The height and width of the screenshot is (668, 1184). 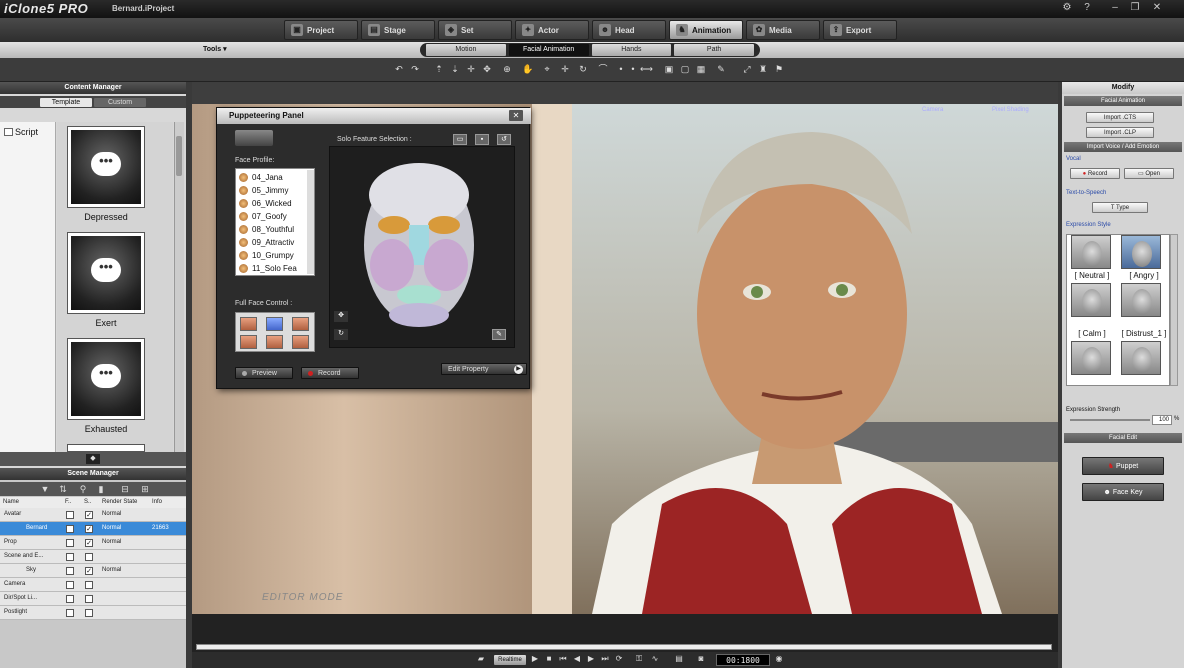 What do you see at coordinates (747, 69) in the screenshot?
I see `expand-icon: ⤢` at bounding box center [747, 69].